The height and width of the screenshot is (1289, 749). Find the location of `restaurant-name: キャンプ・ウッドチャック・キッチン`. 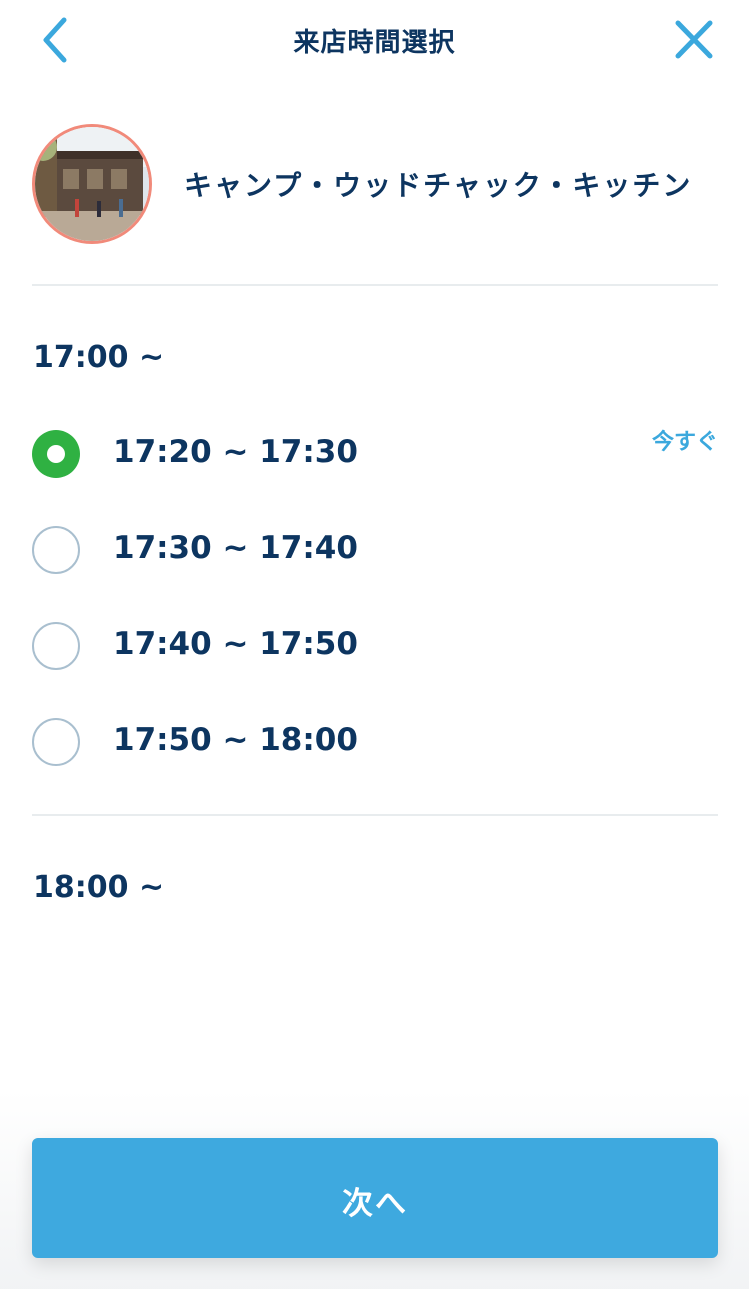

restaurant-name: キャンプ・ウッドチャック・キッチン is located at coordinates (438, 185).